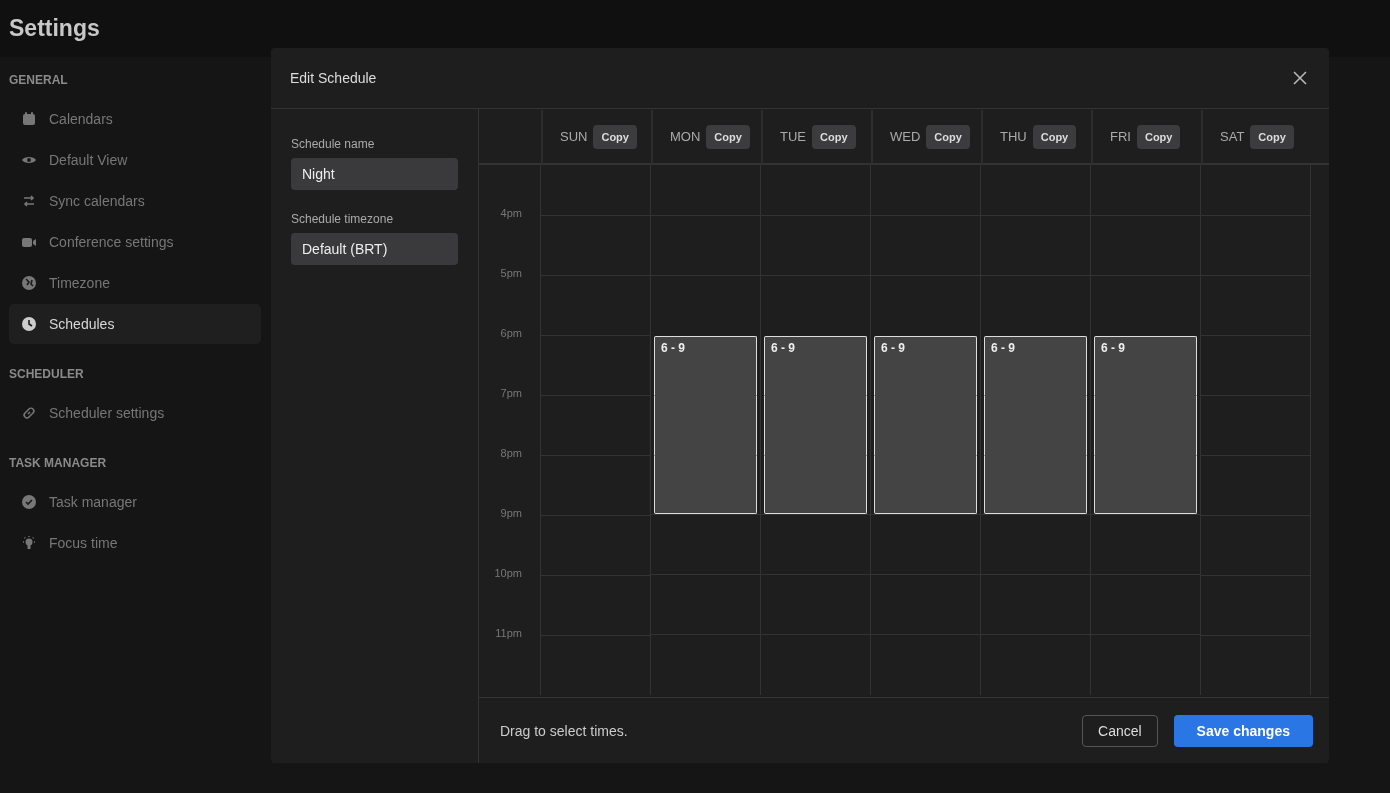  I want to click on day-label: FRI, so click(1120, 136).